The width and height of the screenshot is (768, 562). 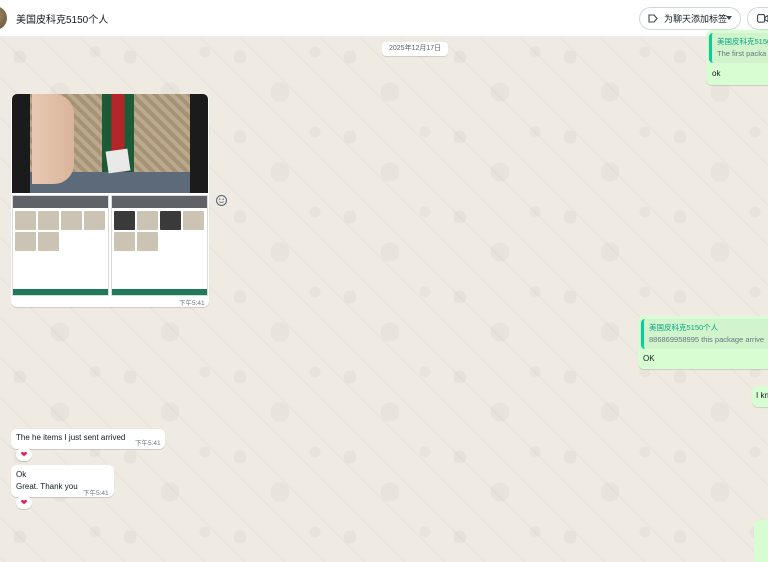 What do you see at coordinates (21, 474) in the screenshot?
I see `message-text-line1: Ok` at bounding box center [21, 474].